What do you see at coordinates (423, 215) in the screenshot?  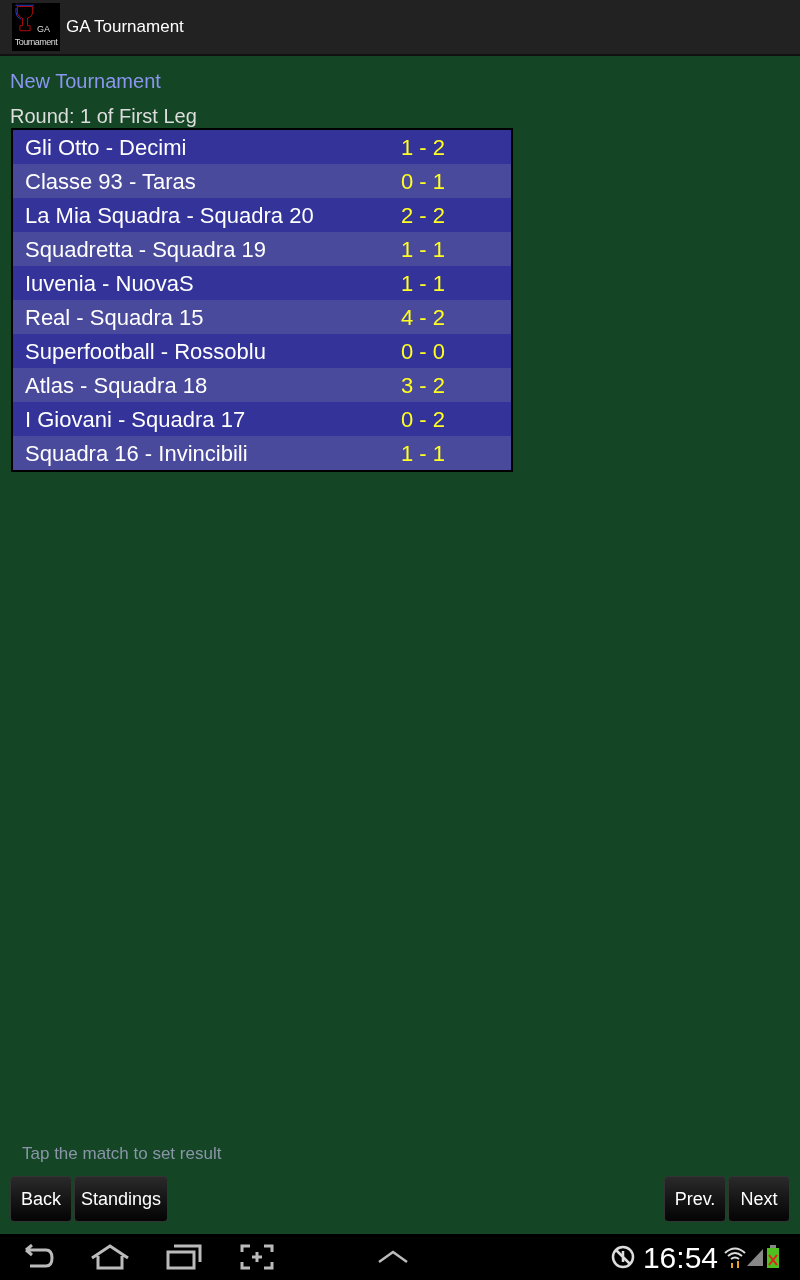 I see `match-score: 2 - 2` at bounding box center [423, 215].